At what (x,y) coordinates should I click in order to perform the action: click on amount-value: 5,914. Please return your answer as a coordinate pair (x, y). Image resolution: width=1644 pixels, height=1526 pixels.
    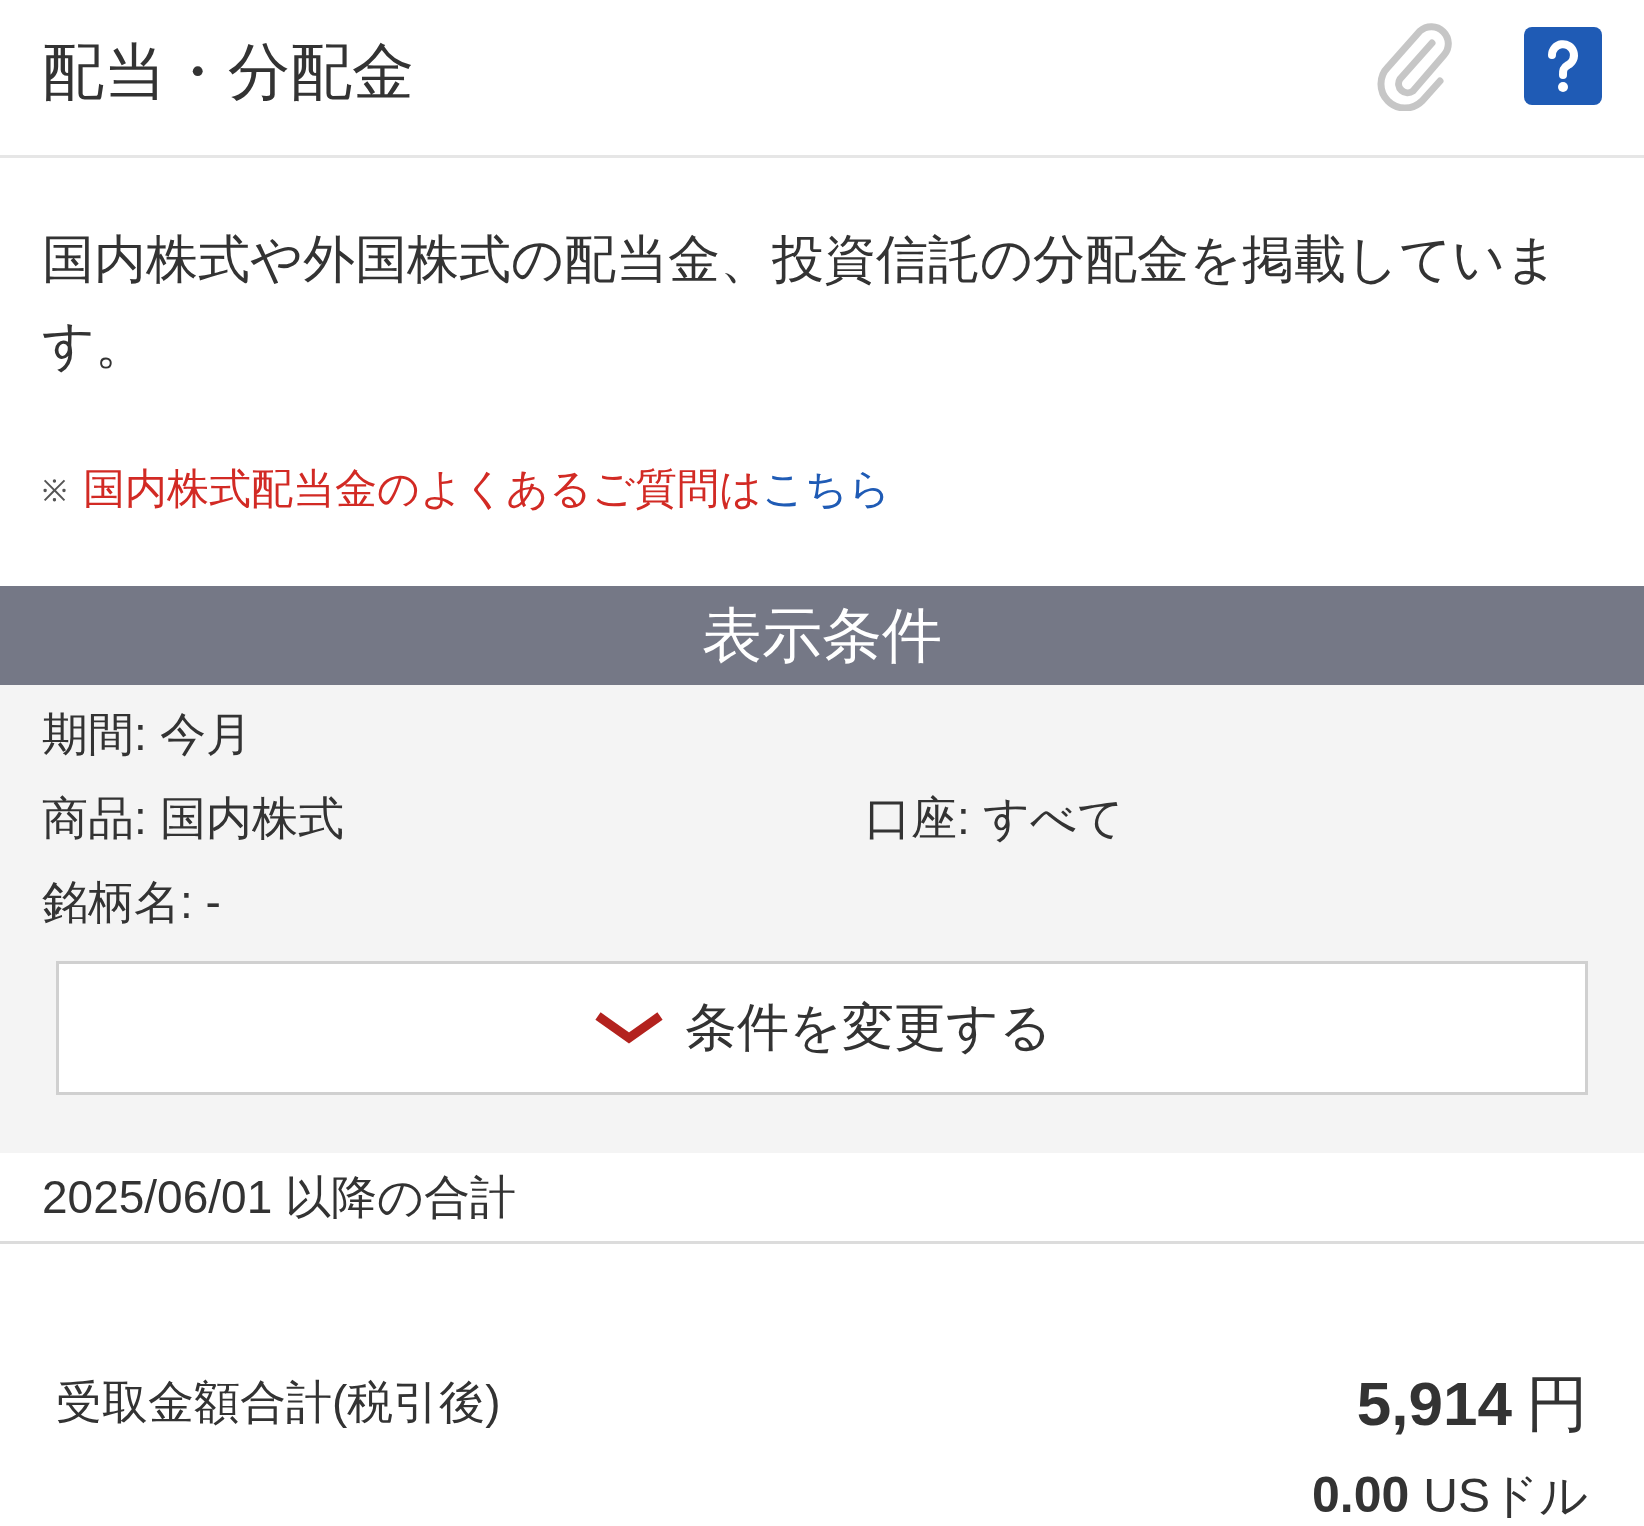
    Looking at the image, I should click on (1434, 1403).